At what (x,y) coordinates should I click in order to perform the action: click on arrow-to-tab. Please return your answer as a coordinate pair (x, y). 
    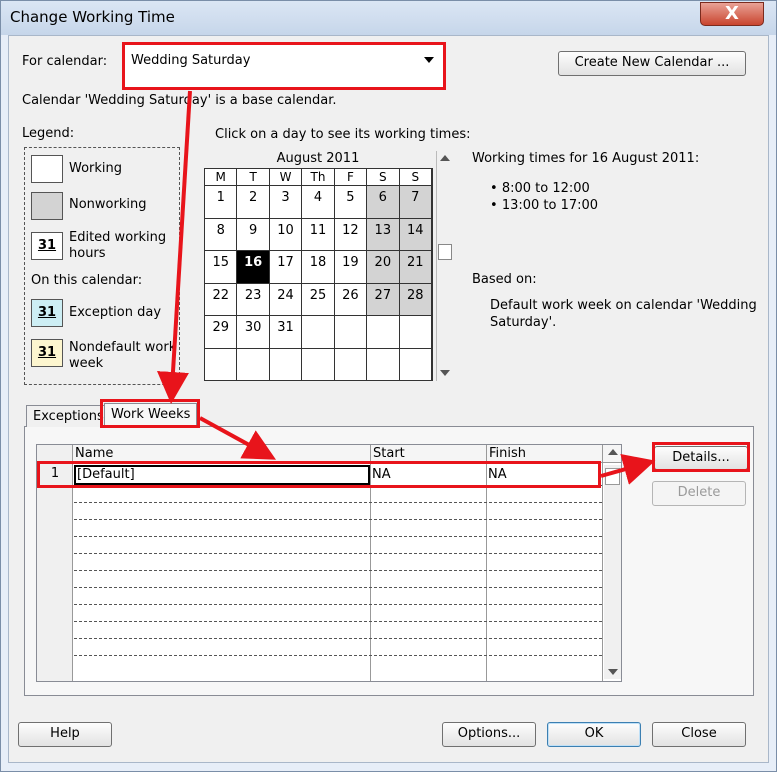
    Looking at the image, I should click on (174, 247).